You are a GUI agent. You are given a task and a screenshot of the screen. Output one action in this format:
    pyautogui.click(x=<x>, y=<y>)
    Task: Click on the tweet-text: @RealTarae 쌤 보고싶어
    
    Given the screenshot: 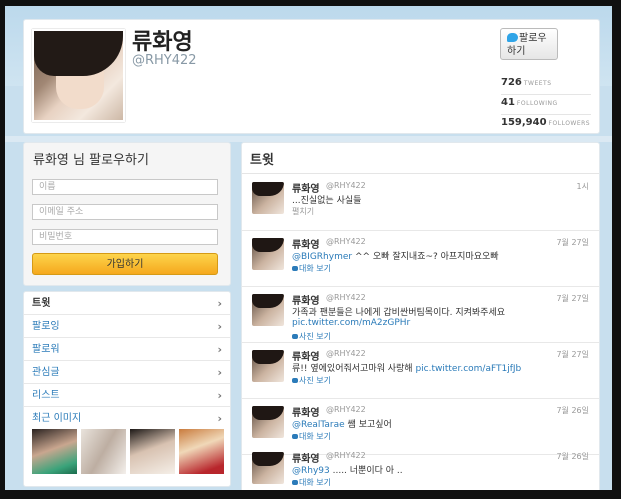 What is the action you would take?
    pyautogui.click(x=342, y=425)
    